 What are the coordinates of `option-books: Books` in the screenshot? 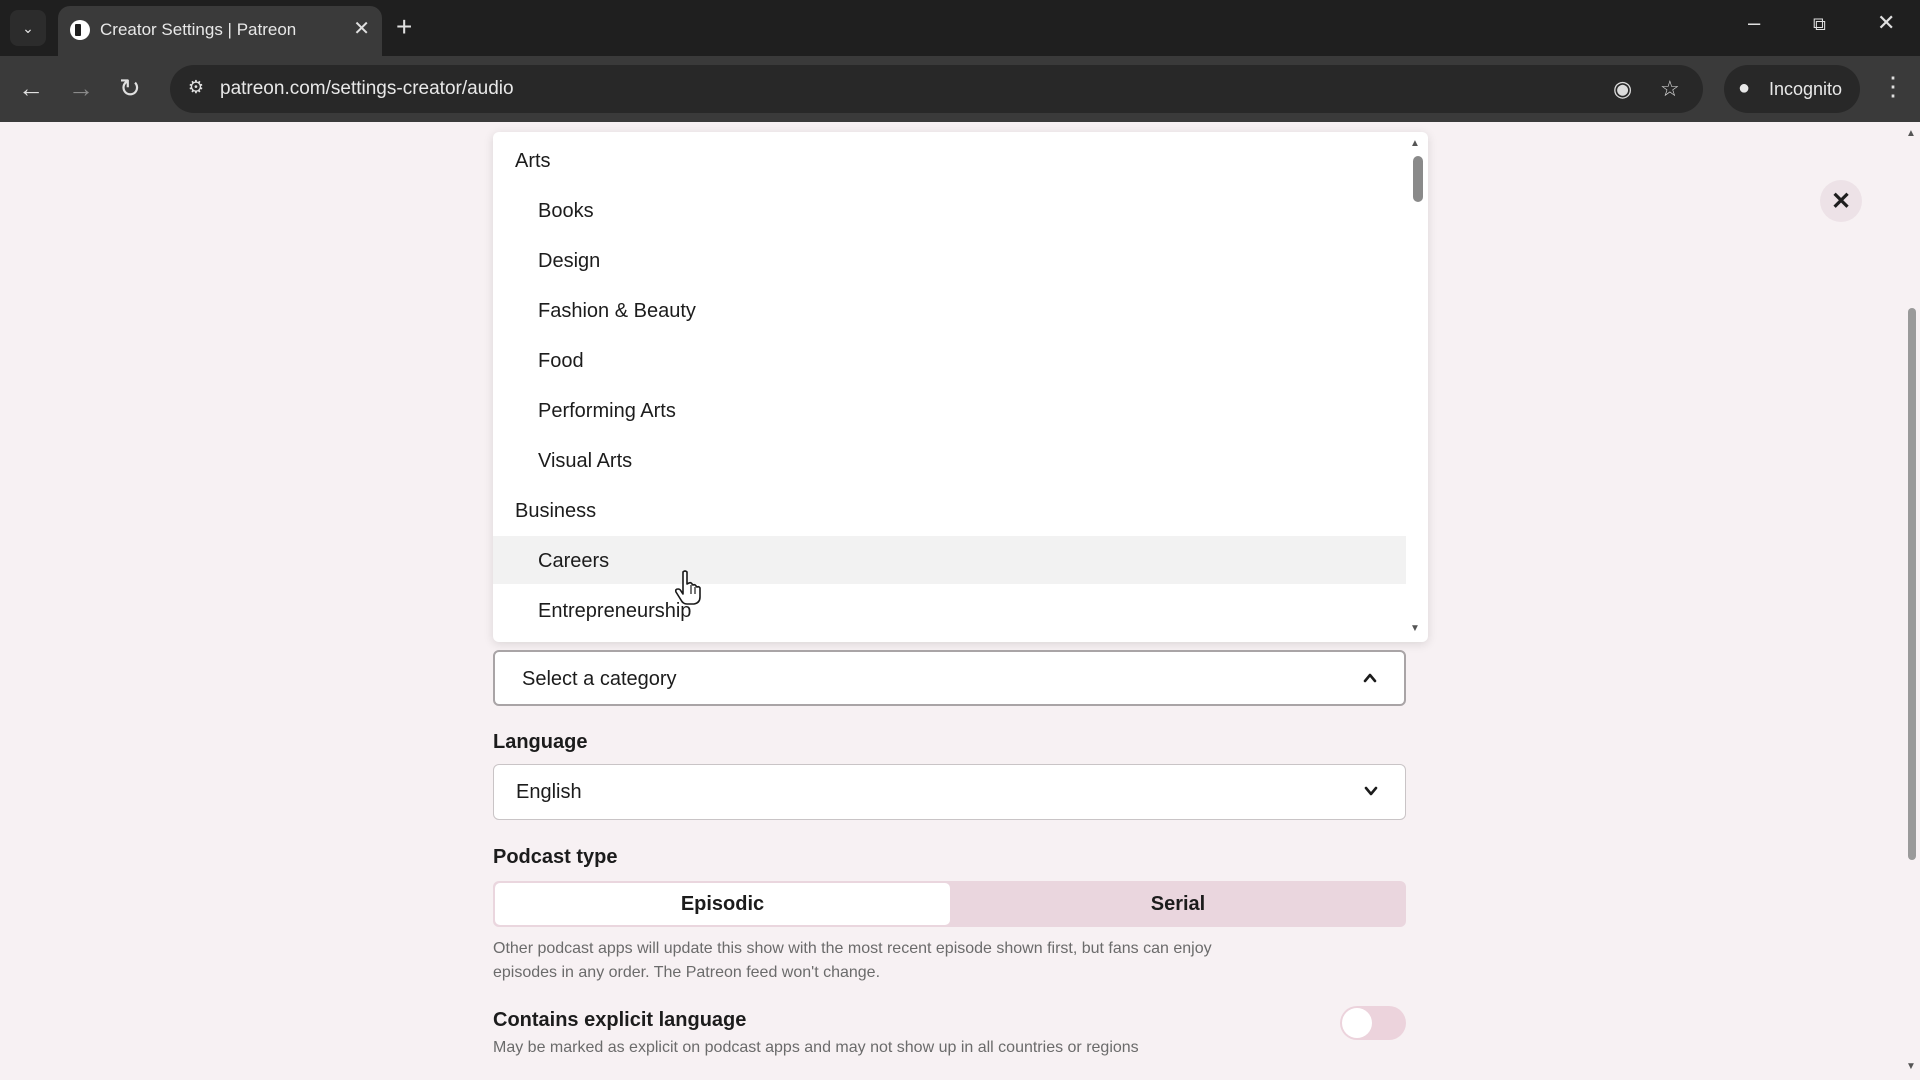 It's located at (949, 210).